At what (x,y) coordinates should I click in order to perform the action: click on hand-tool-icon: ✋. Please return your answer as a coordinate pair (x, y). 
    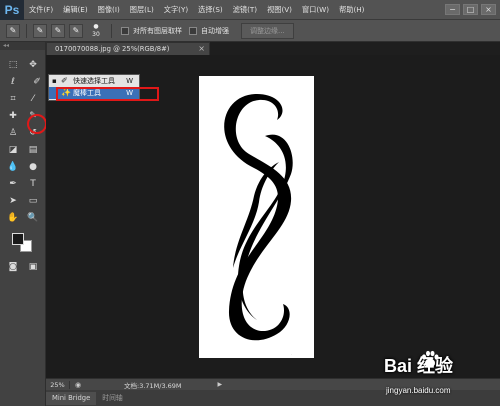
    Looking at the image, I should click on (13, 218).